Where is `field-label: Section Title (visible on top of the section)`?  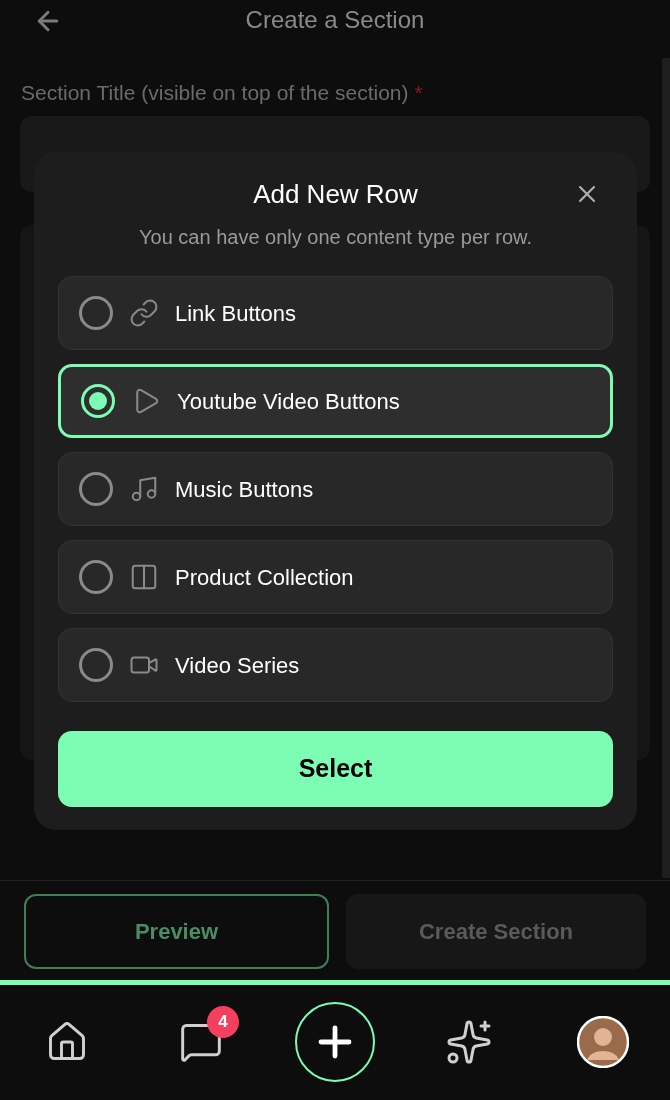 field-label: Section Title (visible on top of the section) is located at coordinates (215, 93).